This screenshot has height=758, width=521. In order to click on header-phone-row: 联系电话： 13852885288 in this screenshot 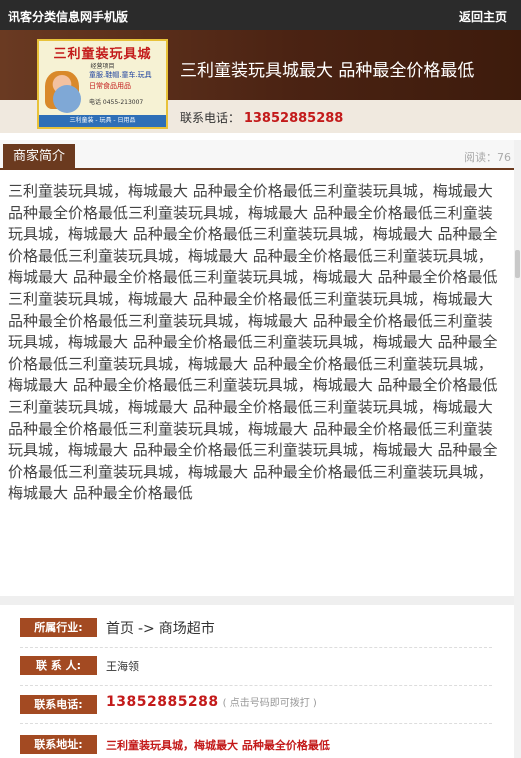, I will do `click(261, 117)`.